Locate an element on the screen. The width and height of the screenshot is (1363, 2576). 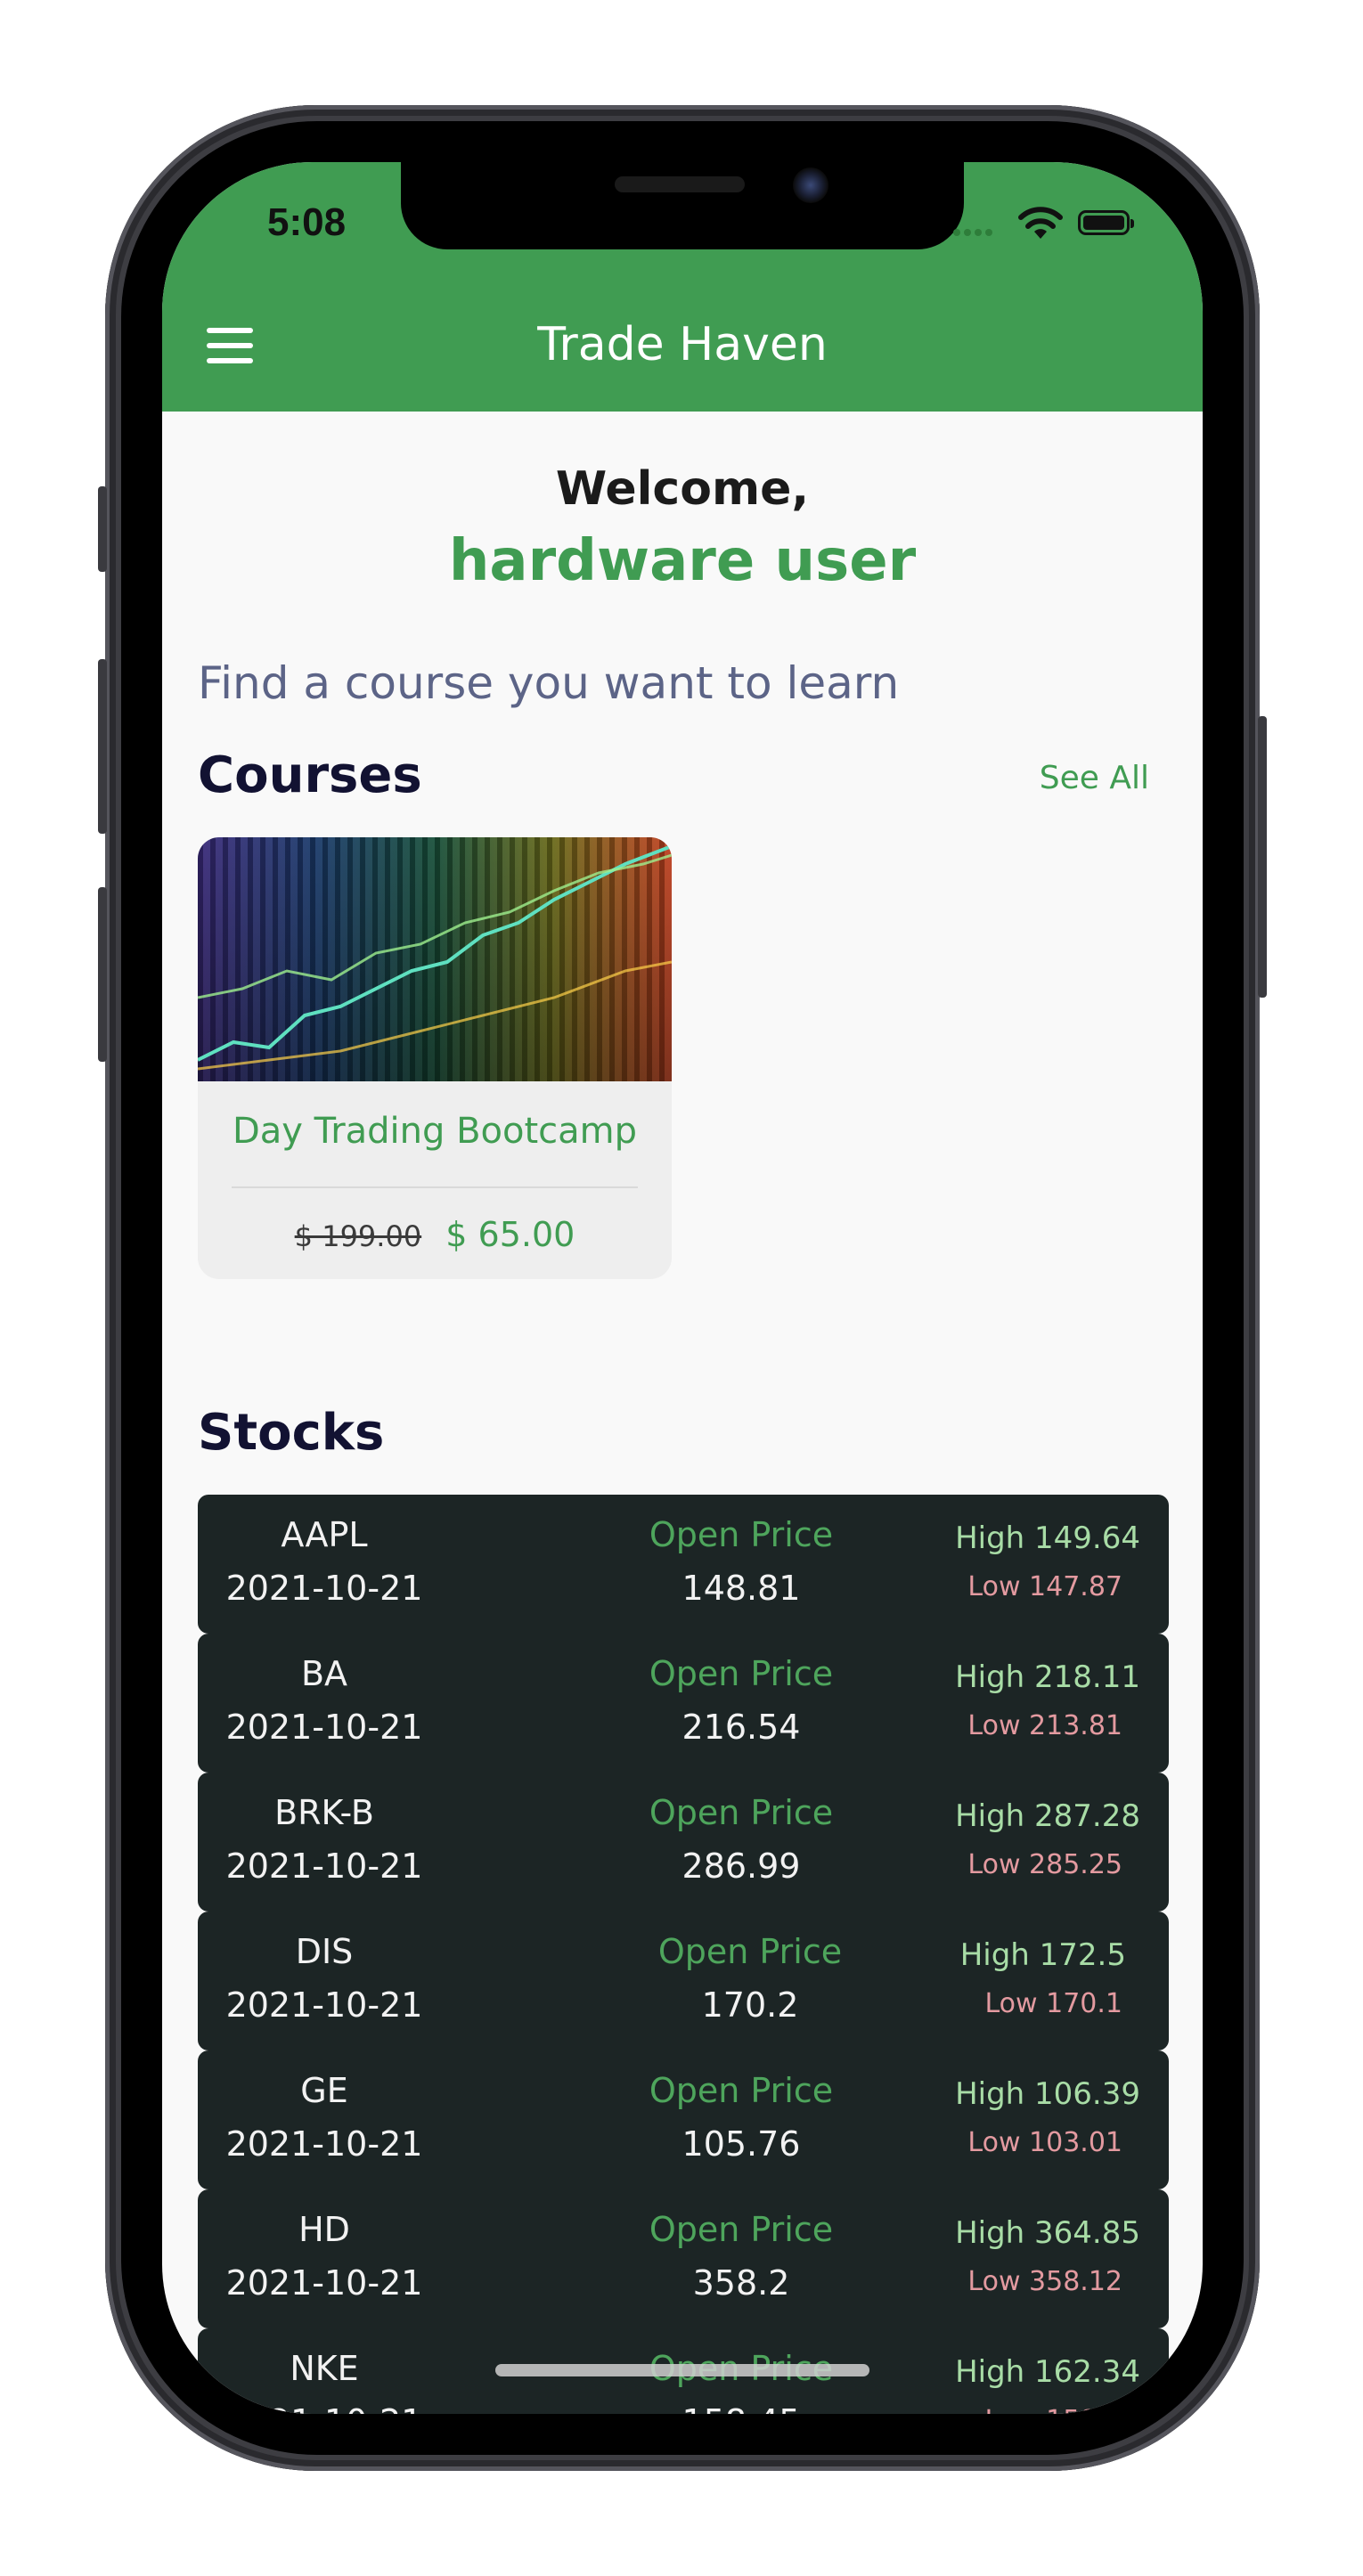
stock-symbol: AAPL is located at coordinates (324, 1534).